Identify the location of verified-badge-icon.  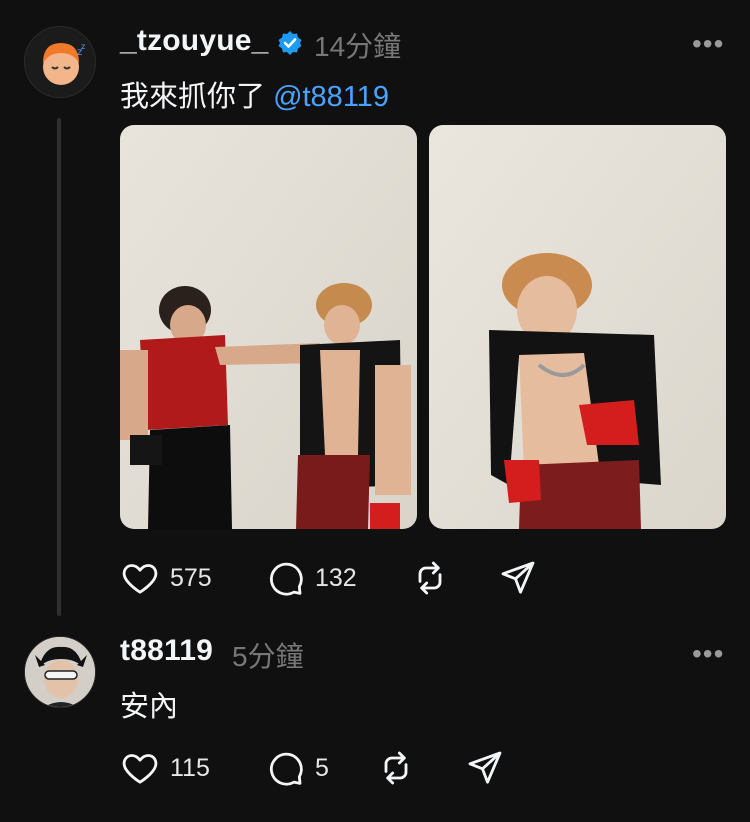
(290, 43).